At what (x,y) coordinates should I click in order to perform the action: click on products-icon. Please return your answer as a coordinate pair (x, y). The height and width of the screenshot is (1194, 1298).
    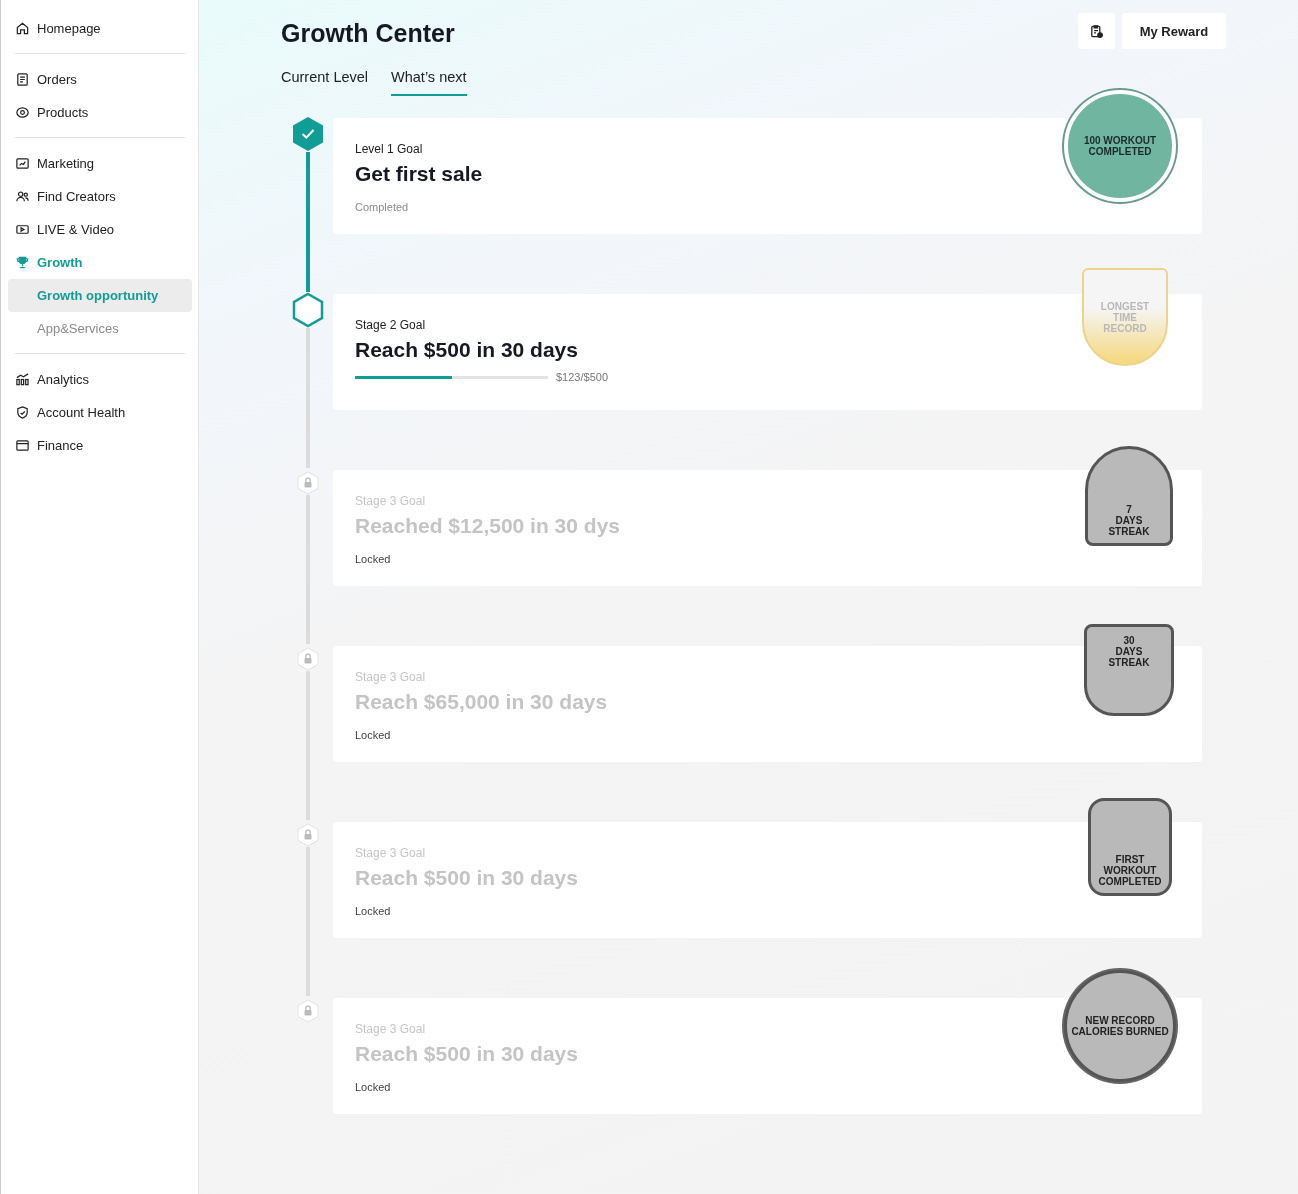
    Looking at the image, I should click on (22, 112).